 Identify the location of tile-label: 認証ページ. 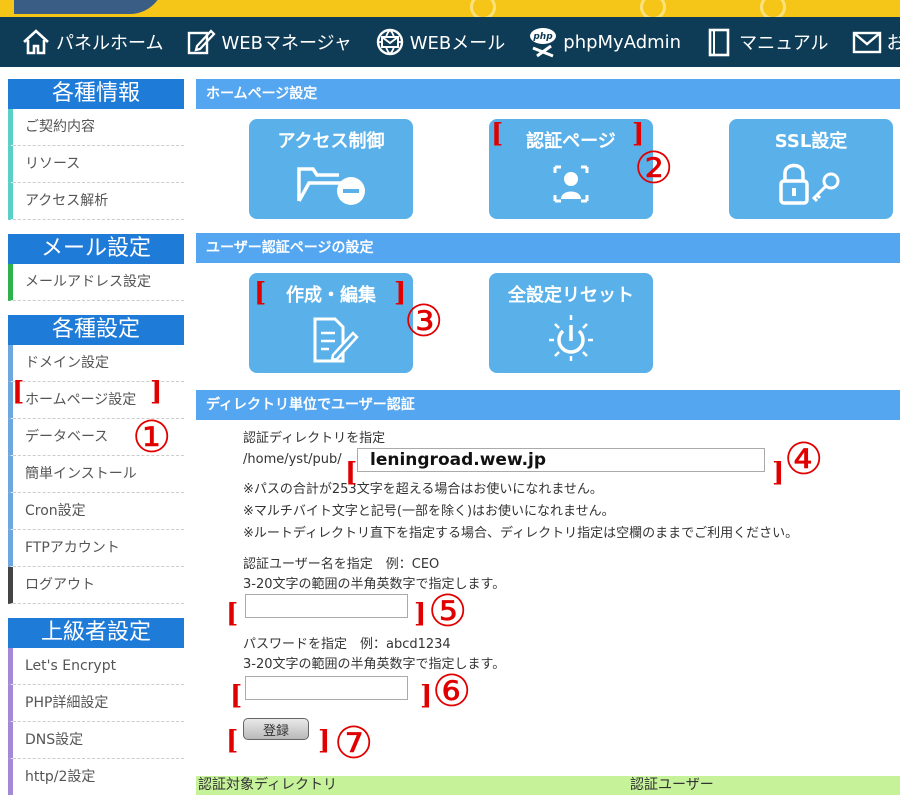
(571, 141).